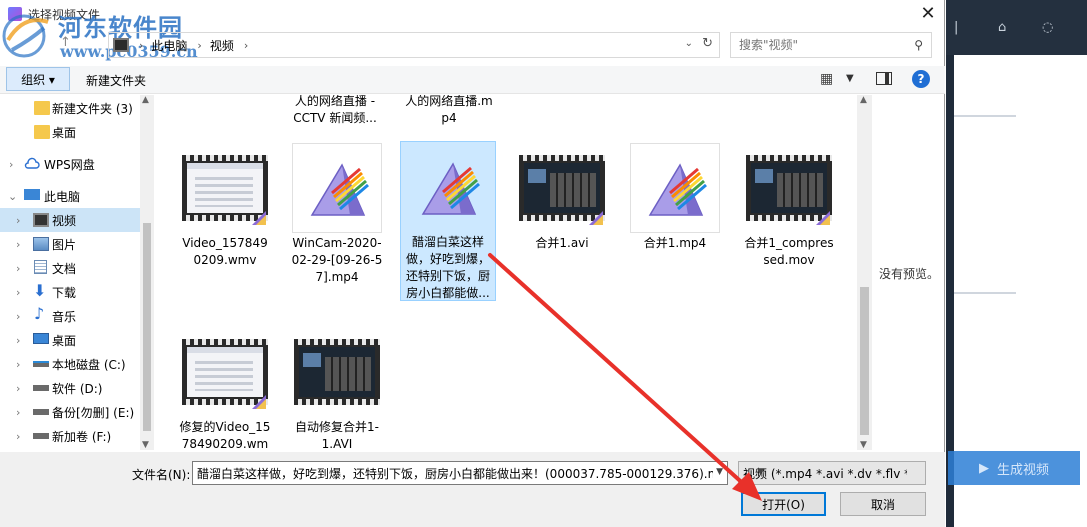 Image resolution: width=1087 pixels, height=527 pixels. Describe the element at coordinates (222, 45) in the screenshot. I see `breadcrumb-videos: 视频` at that location.